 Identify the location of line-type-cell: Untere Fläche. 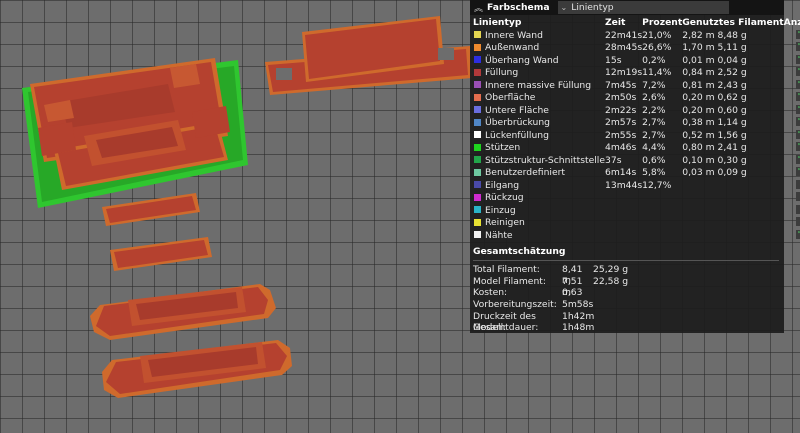
(539, 110).